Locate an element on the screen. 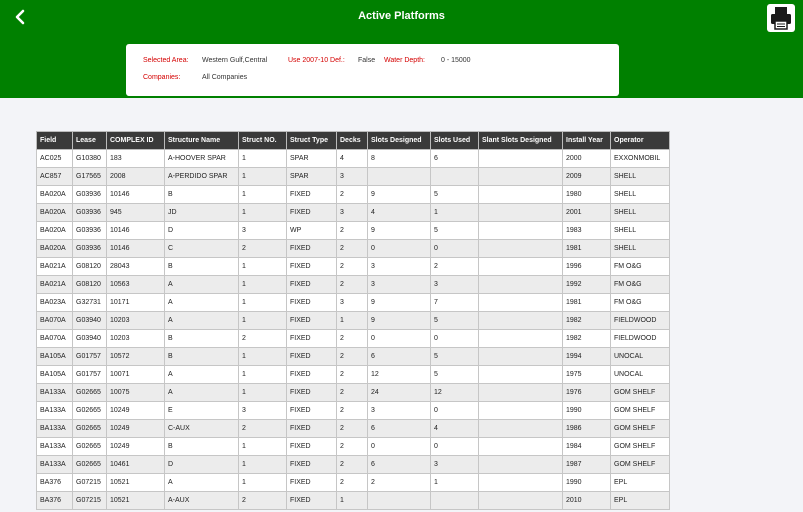  column-header: Slant Slots Designed is located at coordinates (520, 140).